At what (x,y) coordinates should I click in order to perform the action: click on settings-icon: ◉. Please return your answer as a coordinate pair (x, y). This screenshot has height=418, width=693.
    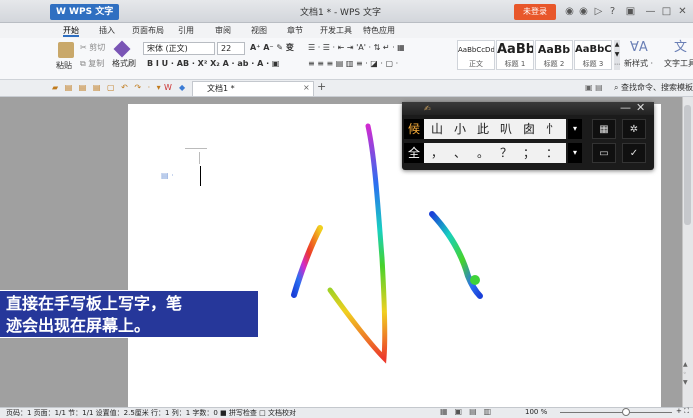
    Looking at the image, I should click on (583, 11).